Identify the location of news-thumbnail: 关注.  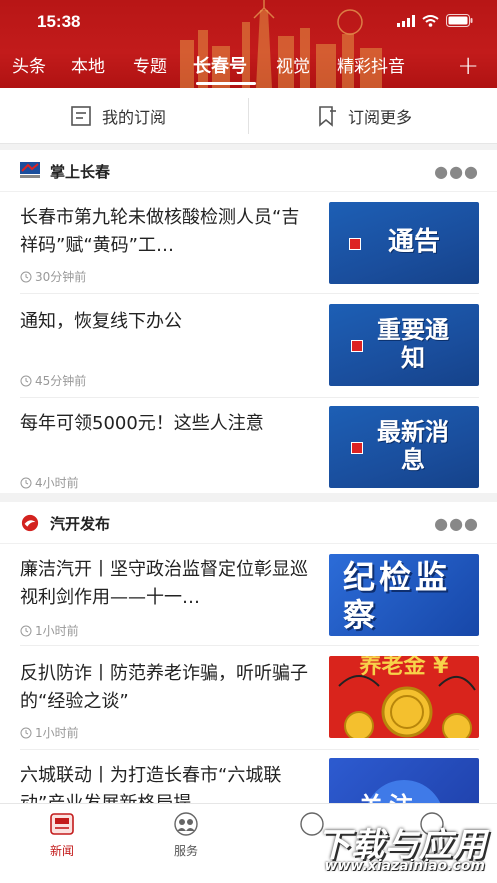
(404, 780).